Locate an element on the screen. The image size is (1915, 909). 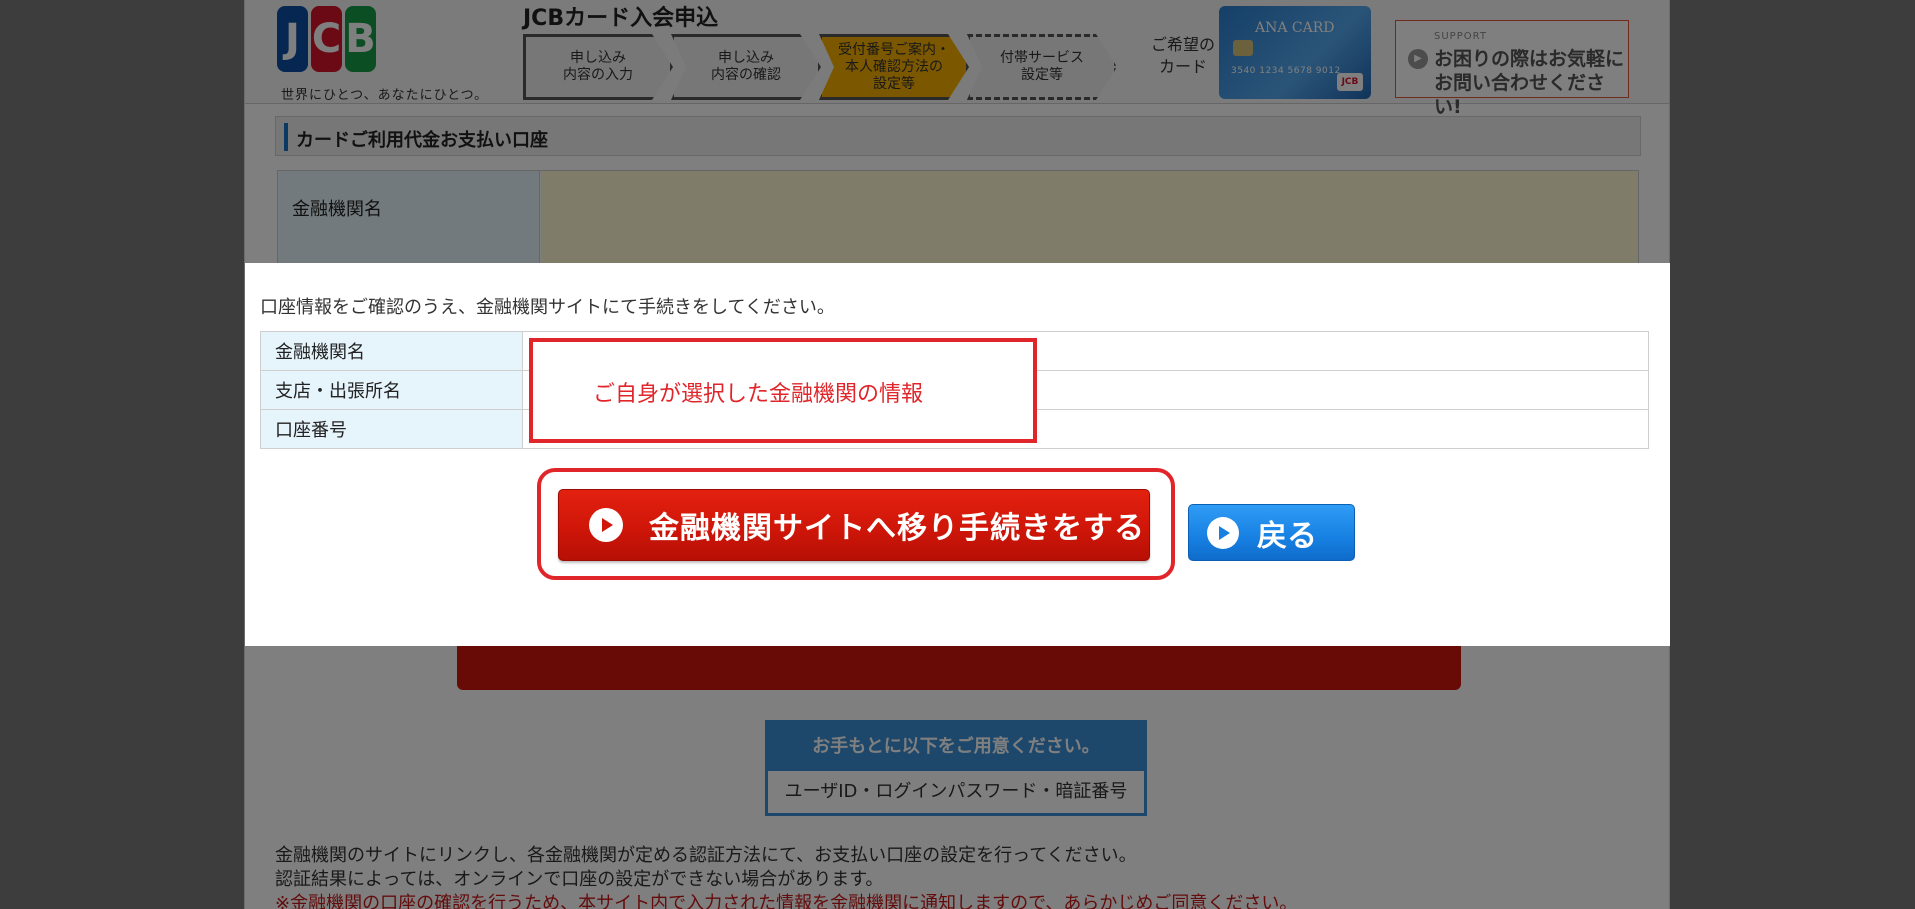
bank-name-label: 金融機関名 is located at coordinates (391, 351).